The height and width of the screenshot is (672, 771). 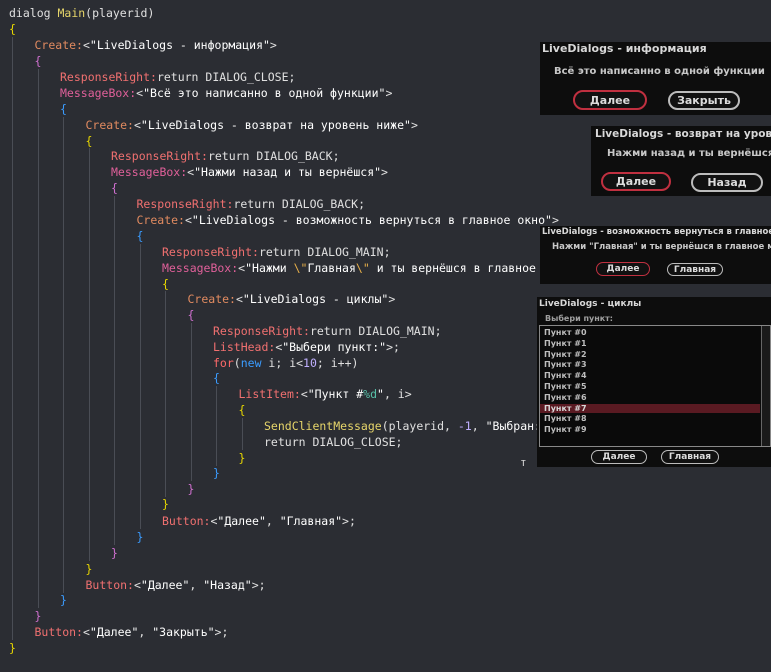 I want to click on list-item: Пункт #7, so click(x=650, y=408).